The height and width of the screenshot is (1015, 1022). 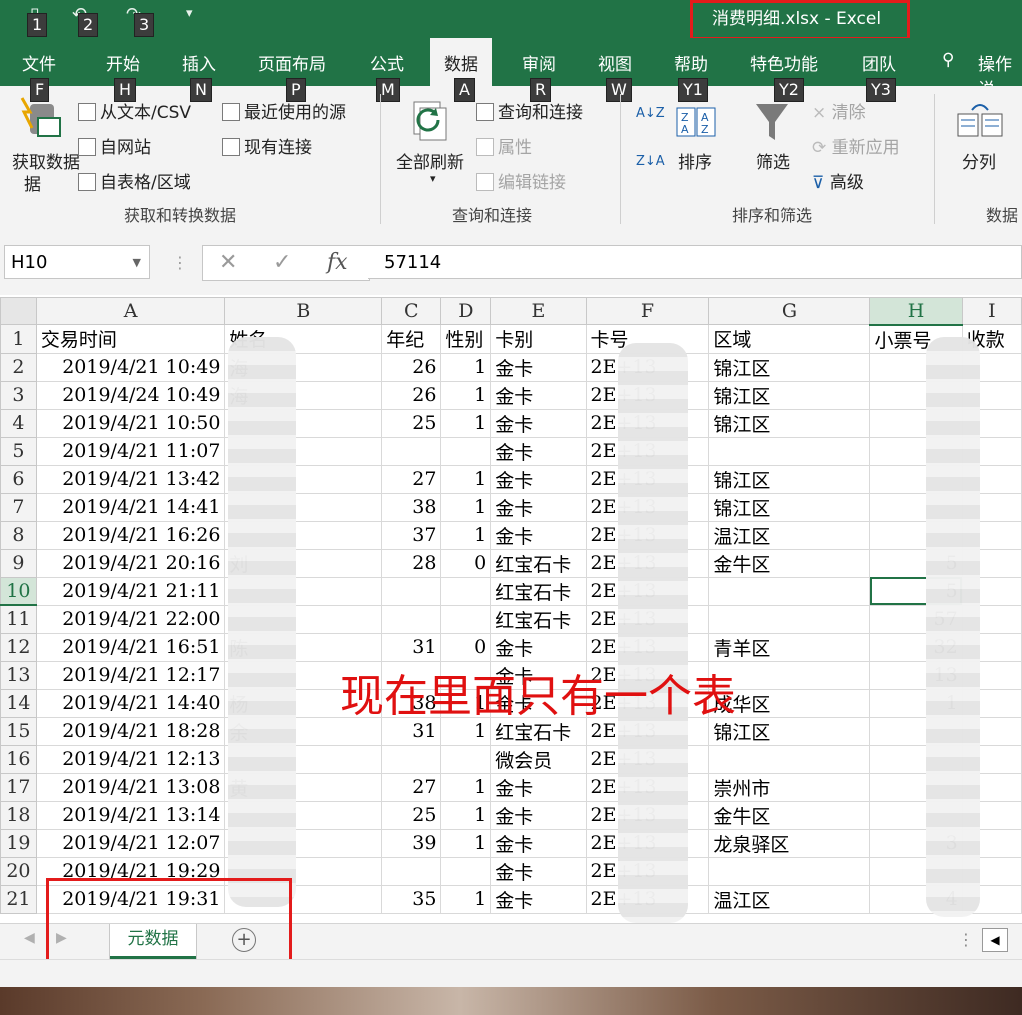 I want to click on cell-D5, so click(x=466, y=451).